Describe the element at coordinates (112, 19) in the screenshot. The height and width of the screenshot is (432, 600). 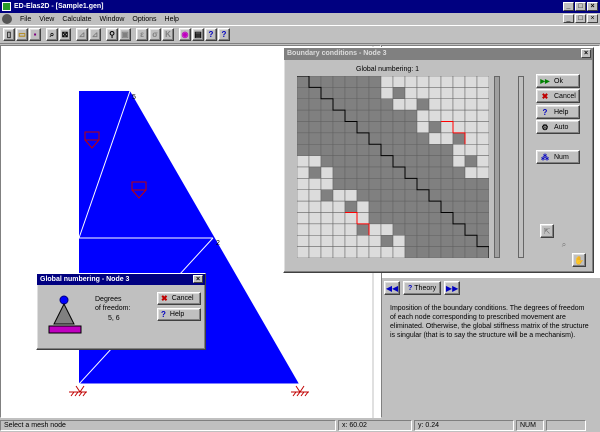
I see `menu-window: Window` at that location.